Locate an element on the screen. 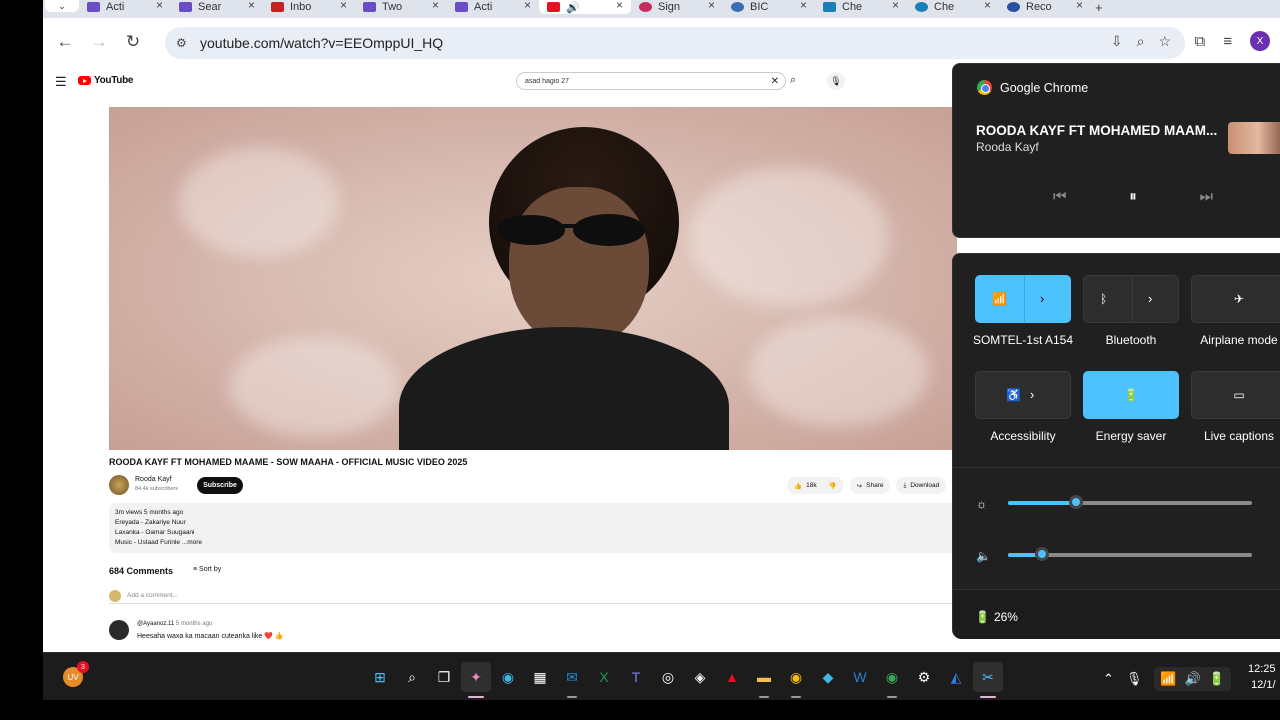  quick-settings-button: 📶 🔊 🔋 is located at coordinates (1192, 679).